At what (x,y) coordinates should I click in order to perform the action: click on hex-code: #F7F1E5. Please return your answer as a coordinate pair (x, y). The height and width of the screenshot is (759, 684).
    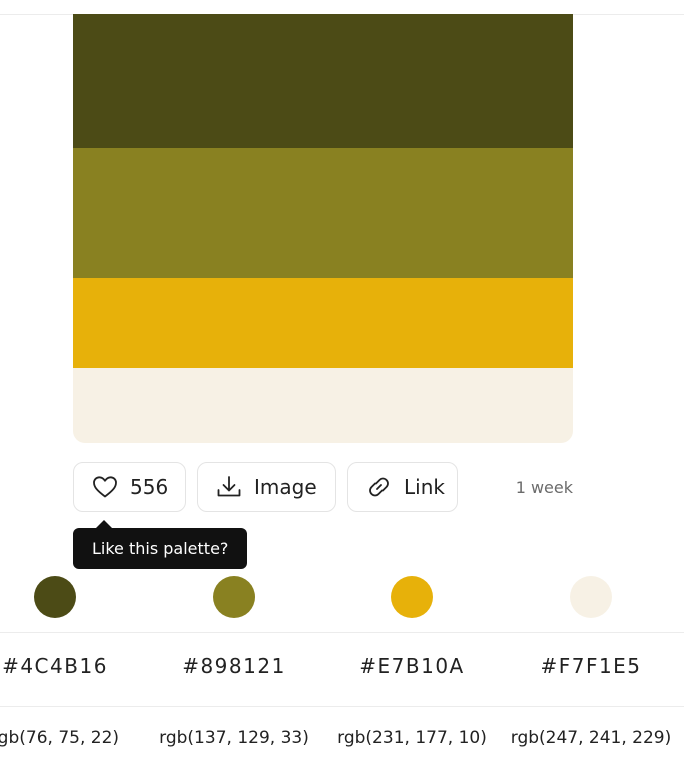
    Looking at the image, I should click on (591, 666).